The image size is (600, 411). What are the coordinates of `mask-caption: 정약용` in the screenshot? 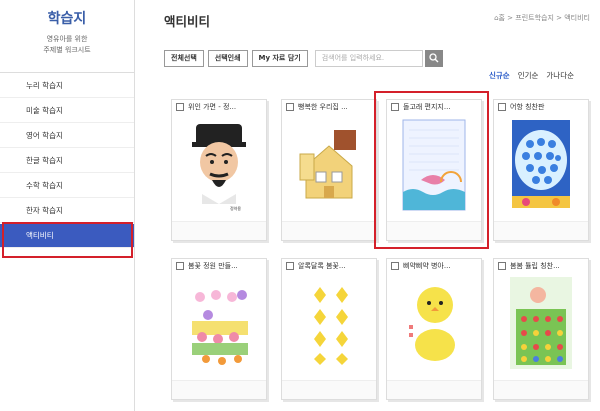 It's located at (235, 208).